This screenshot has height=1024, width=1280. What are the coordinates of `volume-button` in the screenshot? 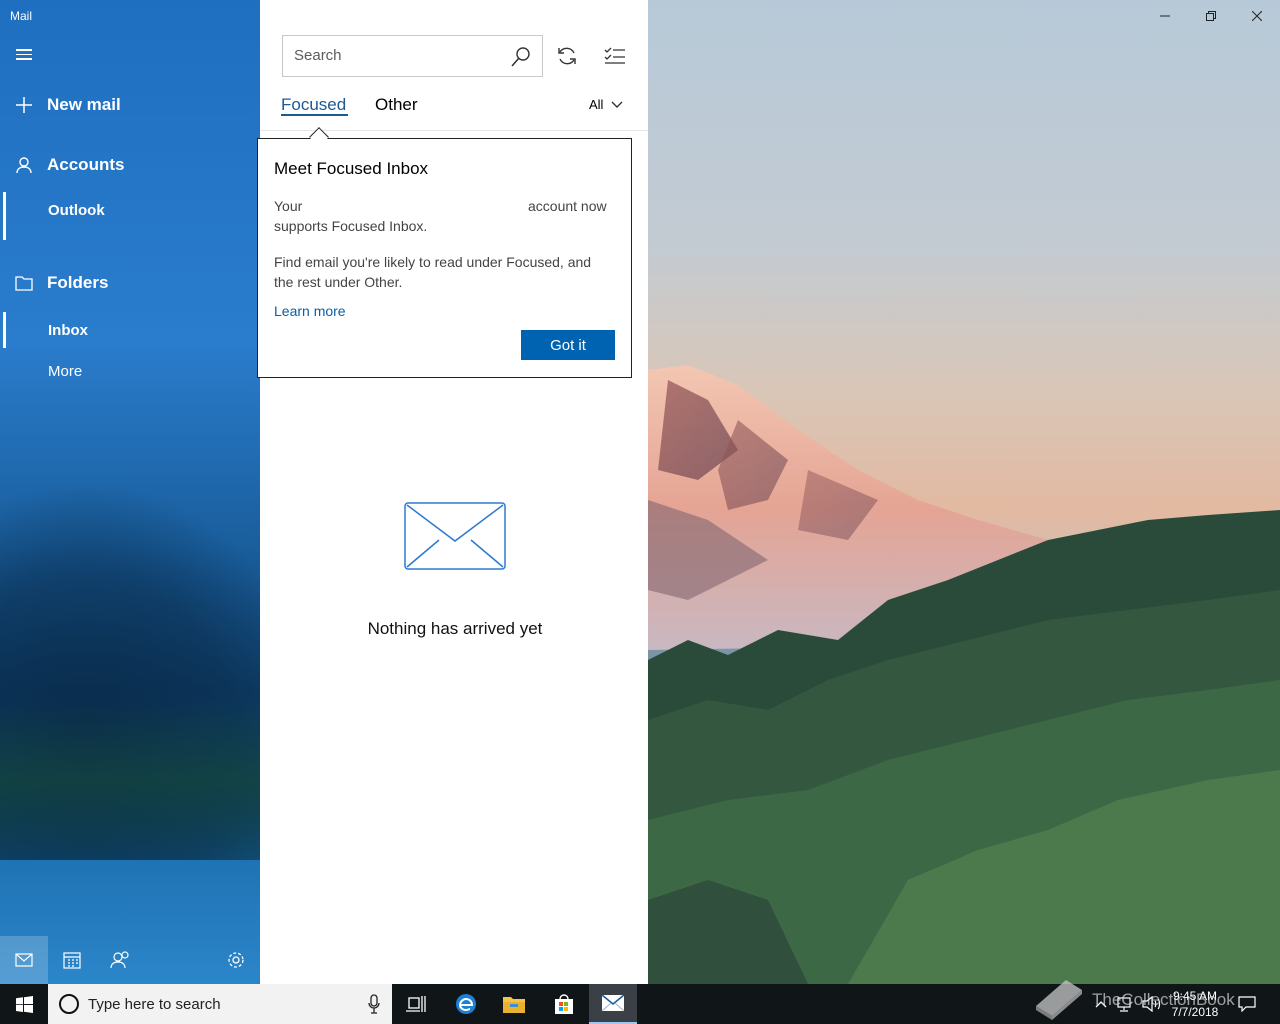 It's located at (1152, 1004).